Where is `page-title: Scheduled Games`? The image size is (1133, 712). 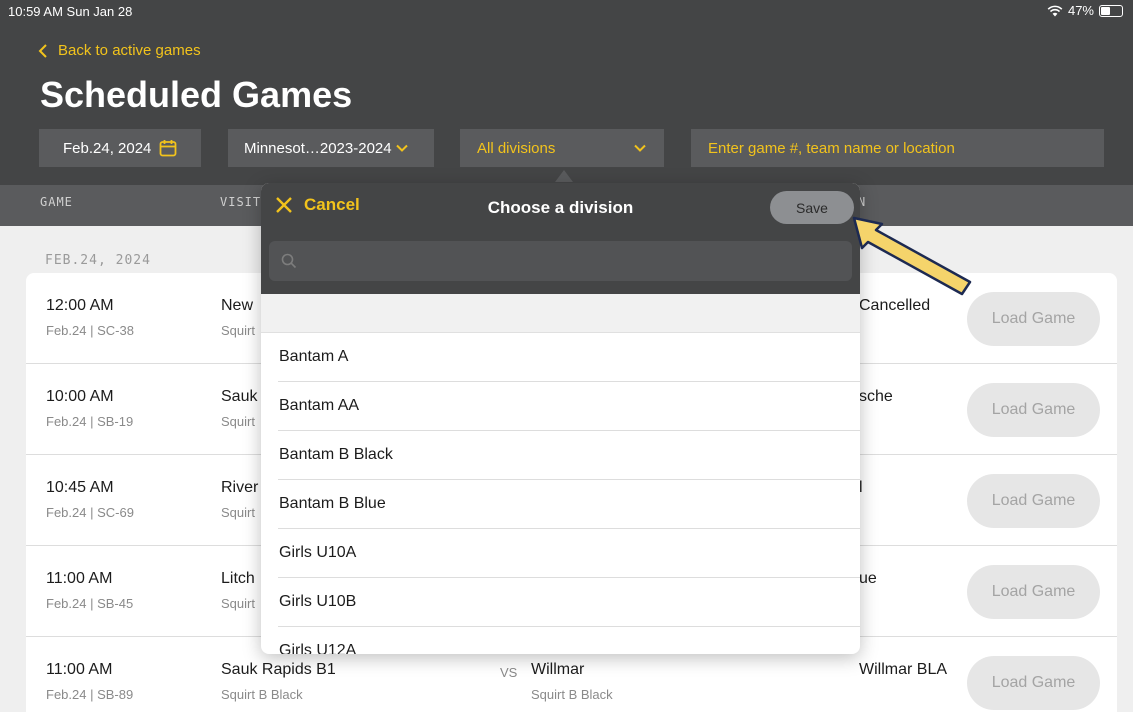
page-title: Scheduled Games is located at coordinates (196, 94).